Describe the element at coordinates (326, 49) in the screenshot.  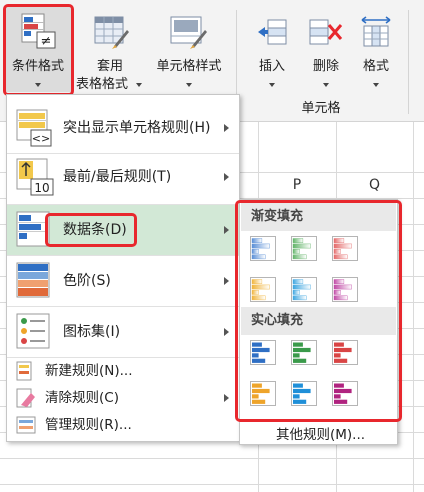
I see `delete-button: 删除` at that location.